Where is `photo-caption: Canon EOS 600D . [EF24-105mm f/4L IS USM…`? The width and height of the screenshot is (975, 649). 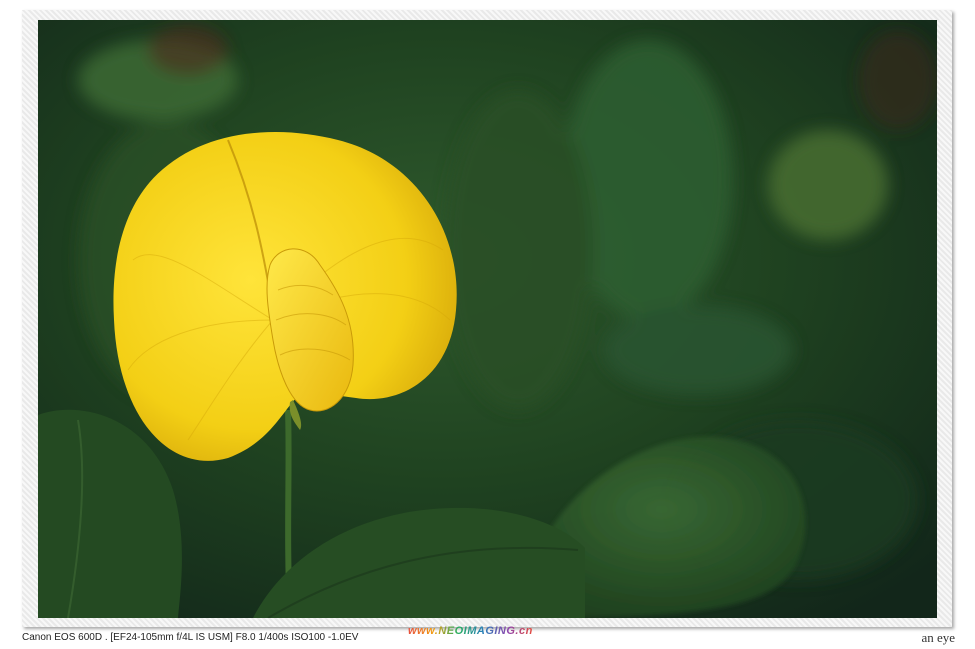 photo-caption: Canon EOS 600D . [EF24-105mm f/4L IS USM… is located at coordinates (190, 637).